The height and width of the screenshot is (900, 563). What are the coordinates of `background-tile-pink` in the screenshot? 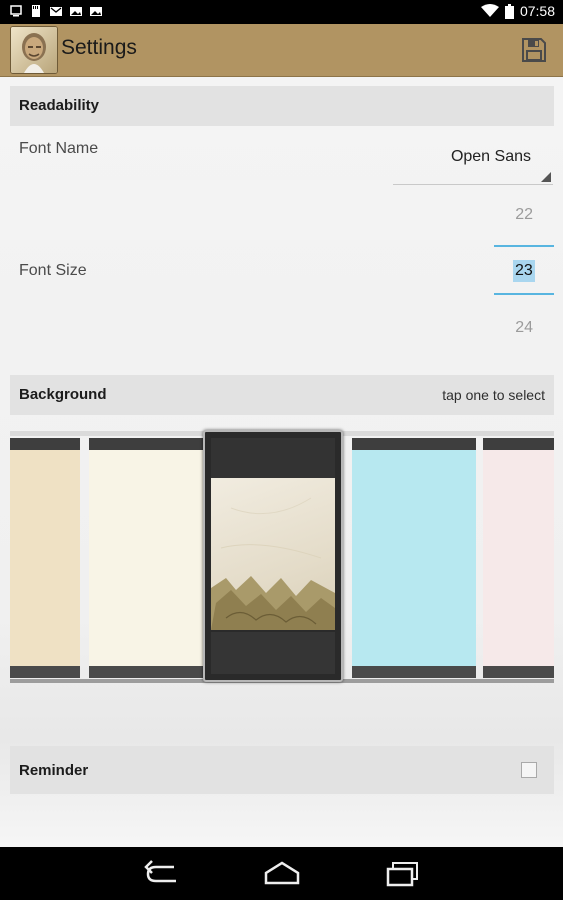 It's located at (518, 558).